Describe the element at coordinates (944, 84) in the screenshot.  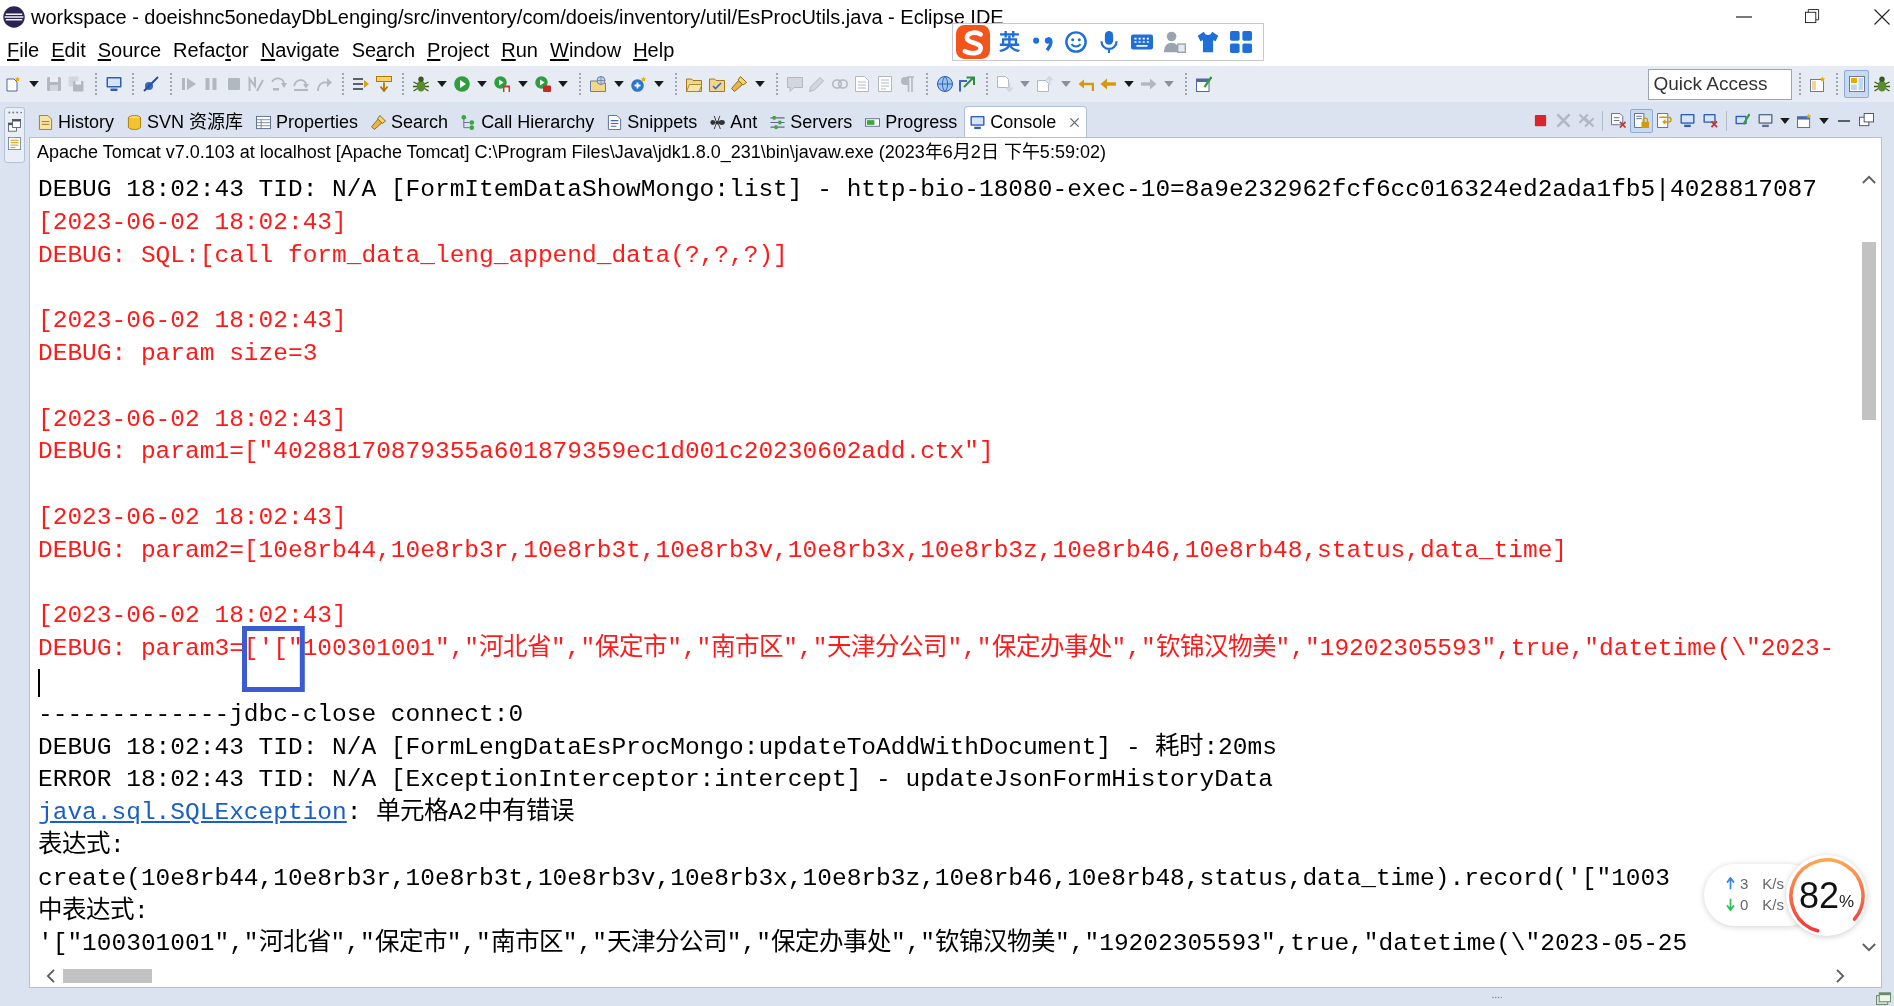
I see `globe-icon` at that location.